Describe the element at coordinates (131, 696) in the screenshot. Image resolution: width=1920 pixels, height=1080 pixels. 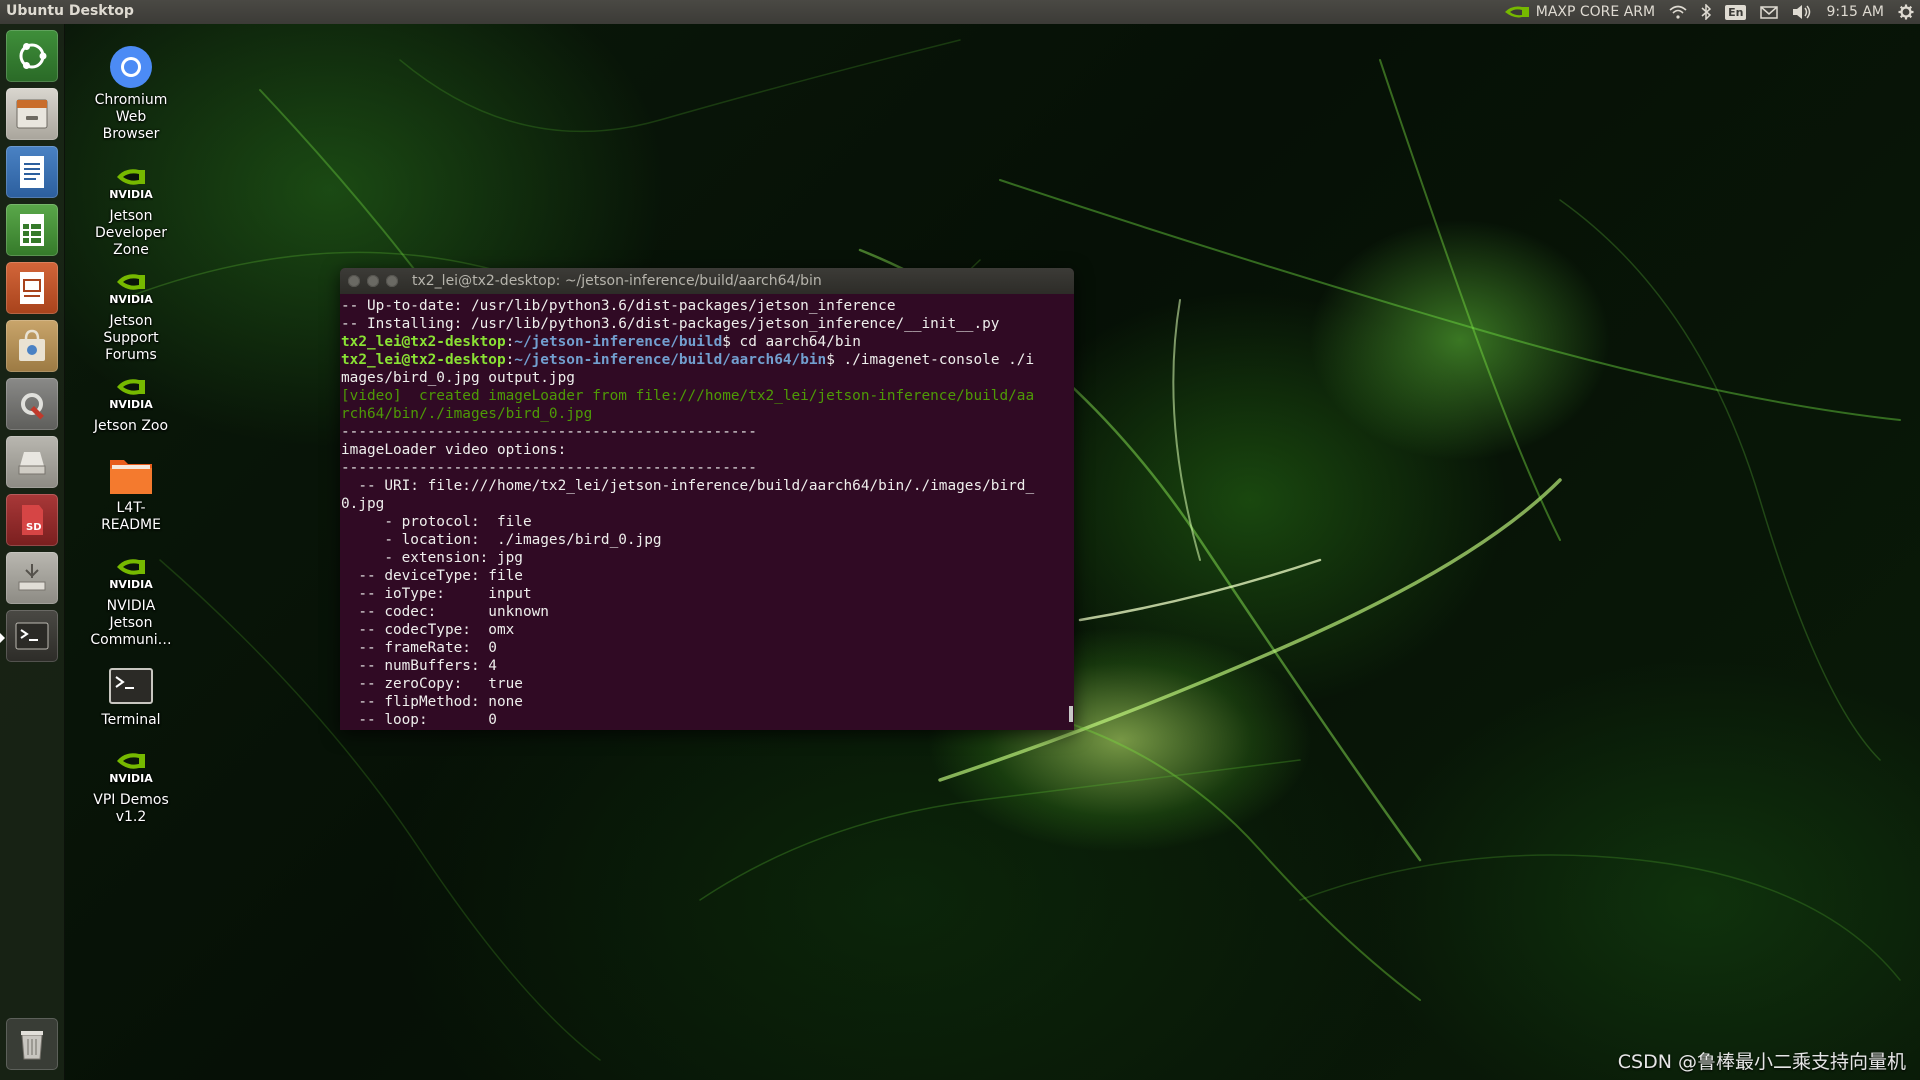
I see `desktop-icon-terminal: Terminal` at that location.